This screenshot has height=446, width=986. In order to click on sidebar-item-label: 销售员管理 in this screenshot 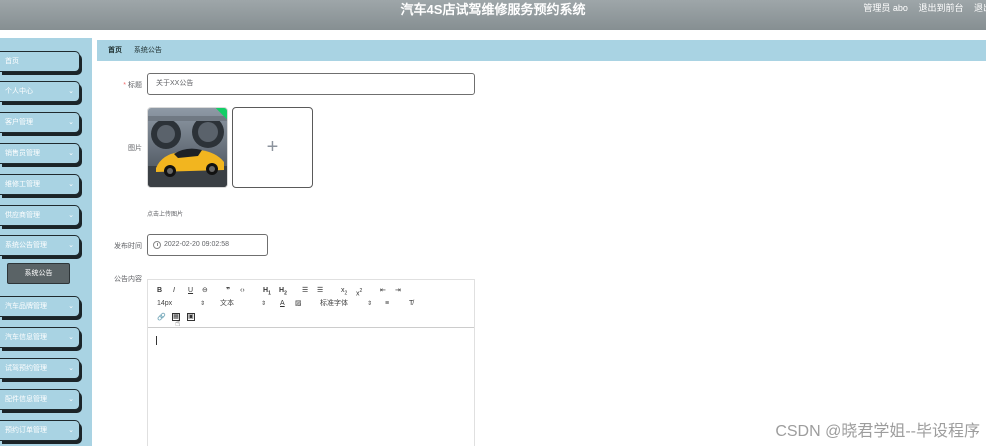, I will do `click(22, 153)`.